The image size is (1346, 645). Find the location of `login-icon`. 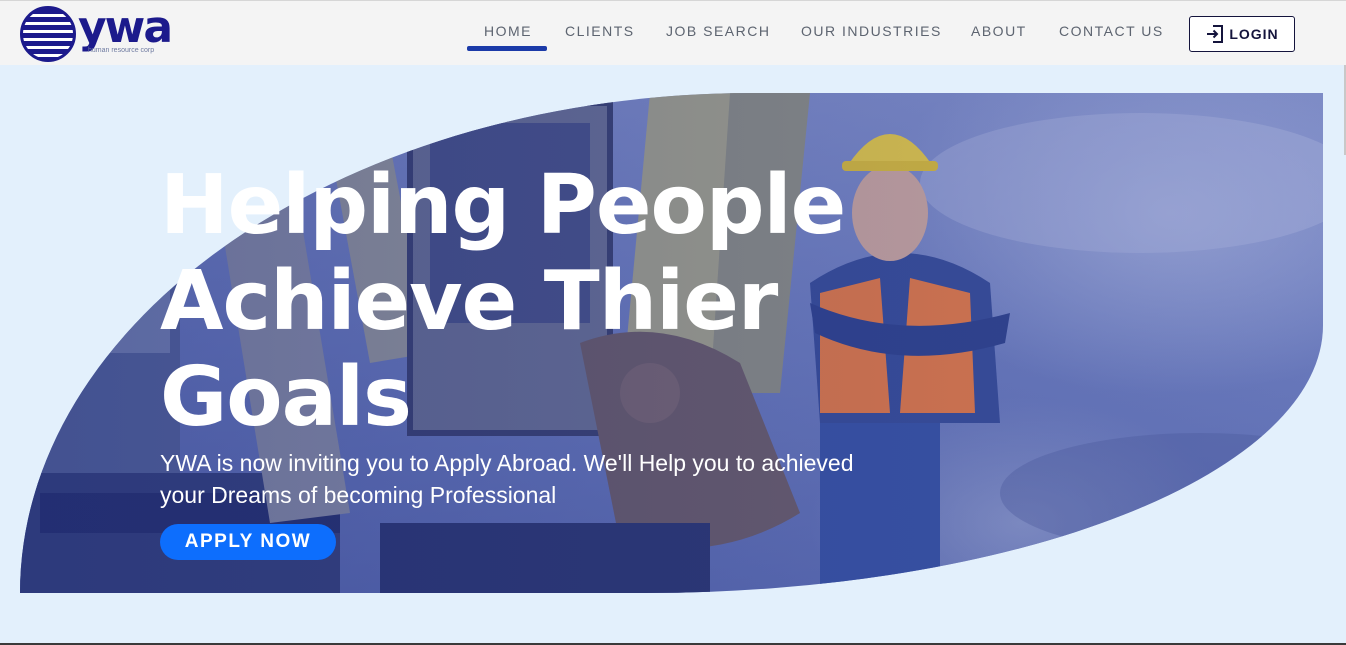

login-icon is located at coordinates (1215, 34).